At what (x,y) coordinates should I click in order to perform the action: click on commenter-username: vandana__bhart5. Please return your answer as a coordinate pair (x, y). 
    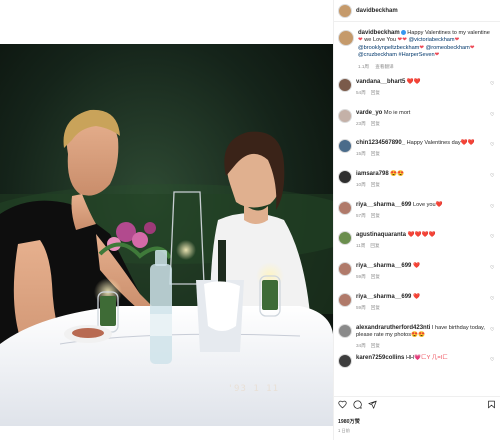
    Looking at the image, I should click on (380, 82).